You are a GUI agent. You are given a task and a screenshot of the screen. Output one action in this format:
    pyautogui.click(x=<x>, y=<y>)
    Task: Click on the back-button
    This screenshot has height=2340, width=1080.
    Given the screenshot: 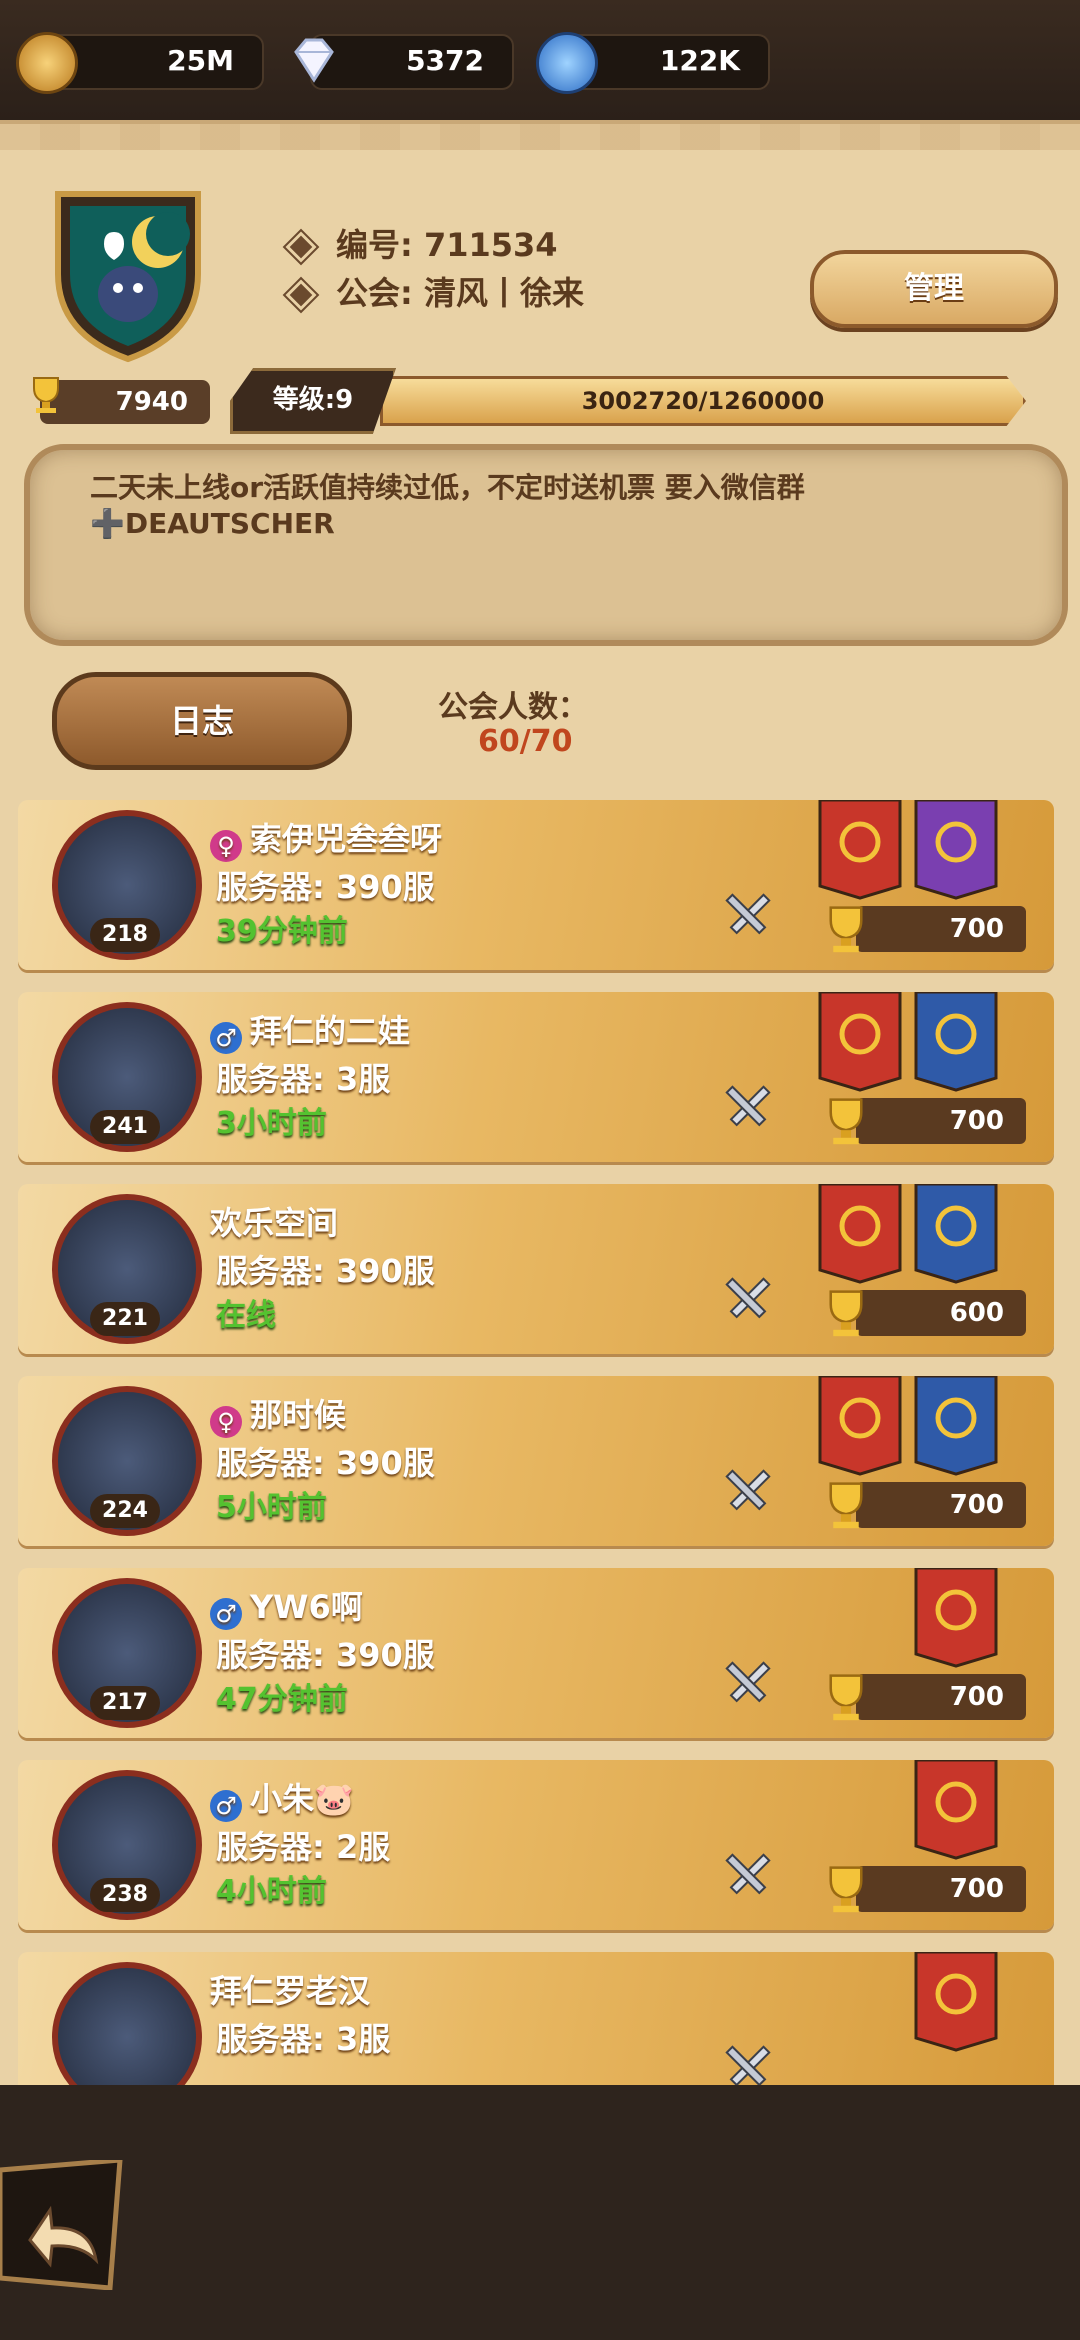 What is the action you would take?
    pyautogui.click(x=65, y=2225)
    